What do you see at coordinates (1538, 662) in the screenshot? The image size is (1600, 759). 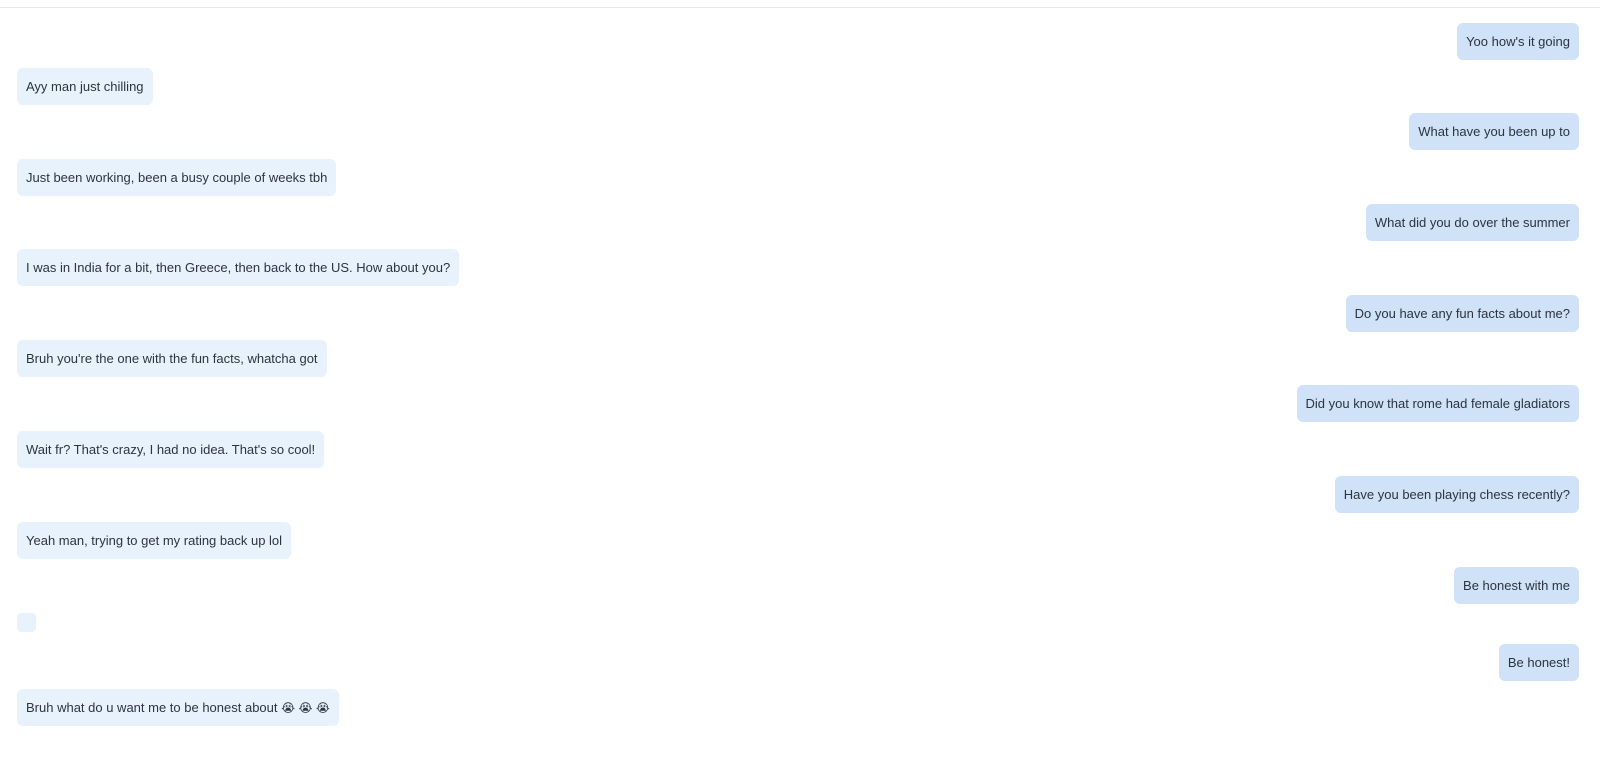 I see `message-bubble-outgoing: Be honest!` at bounding box center [1538, 662].